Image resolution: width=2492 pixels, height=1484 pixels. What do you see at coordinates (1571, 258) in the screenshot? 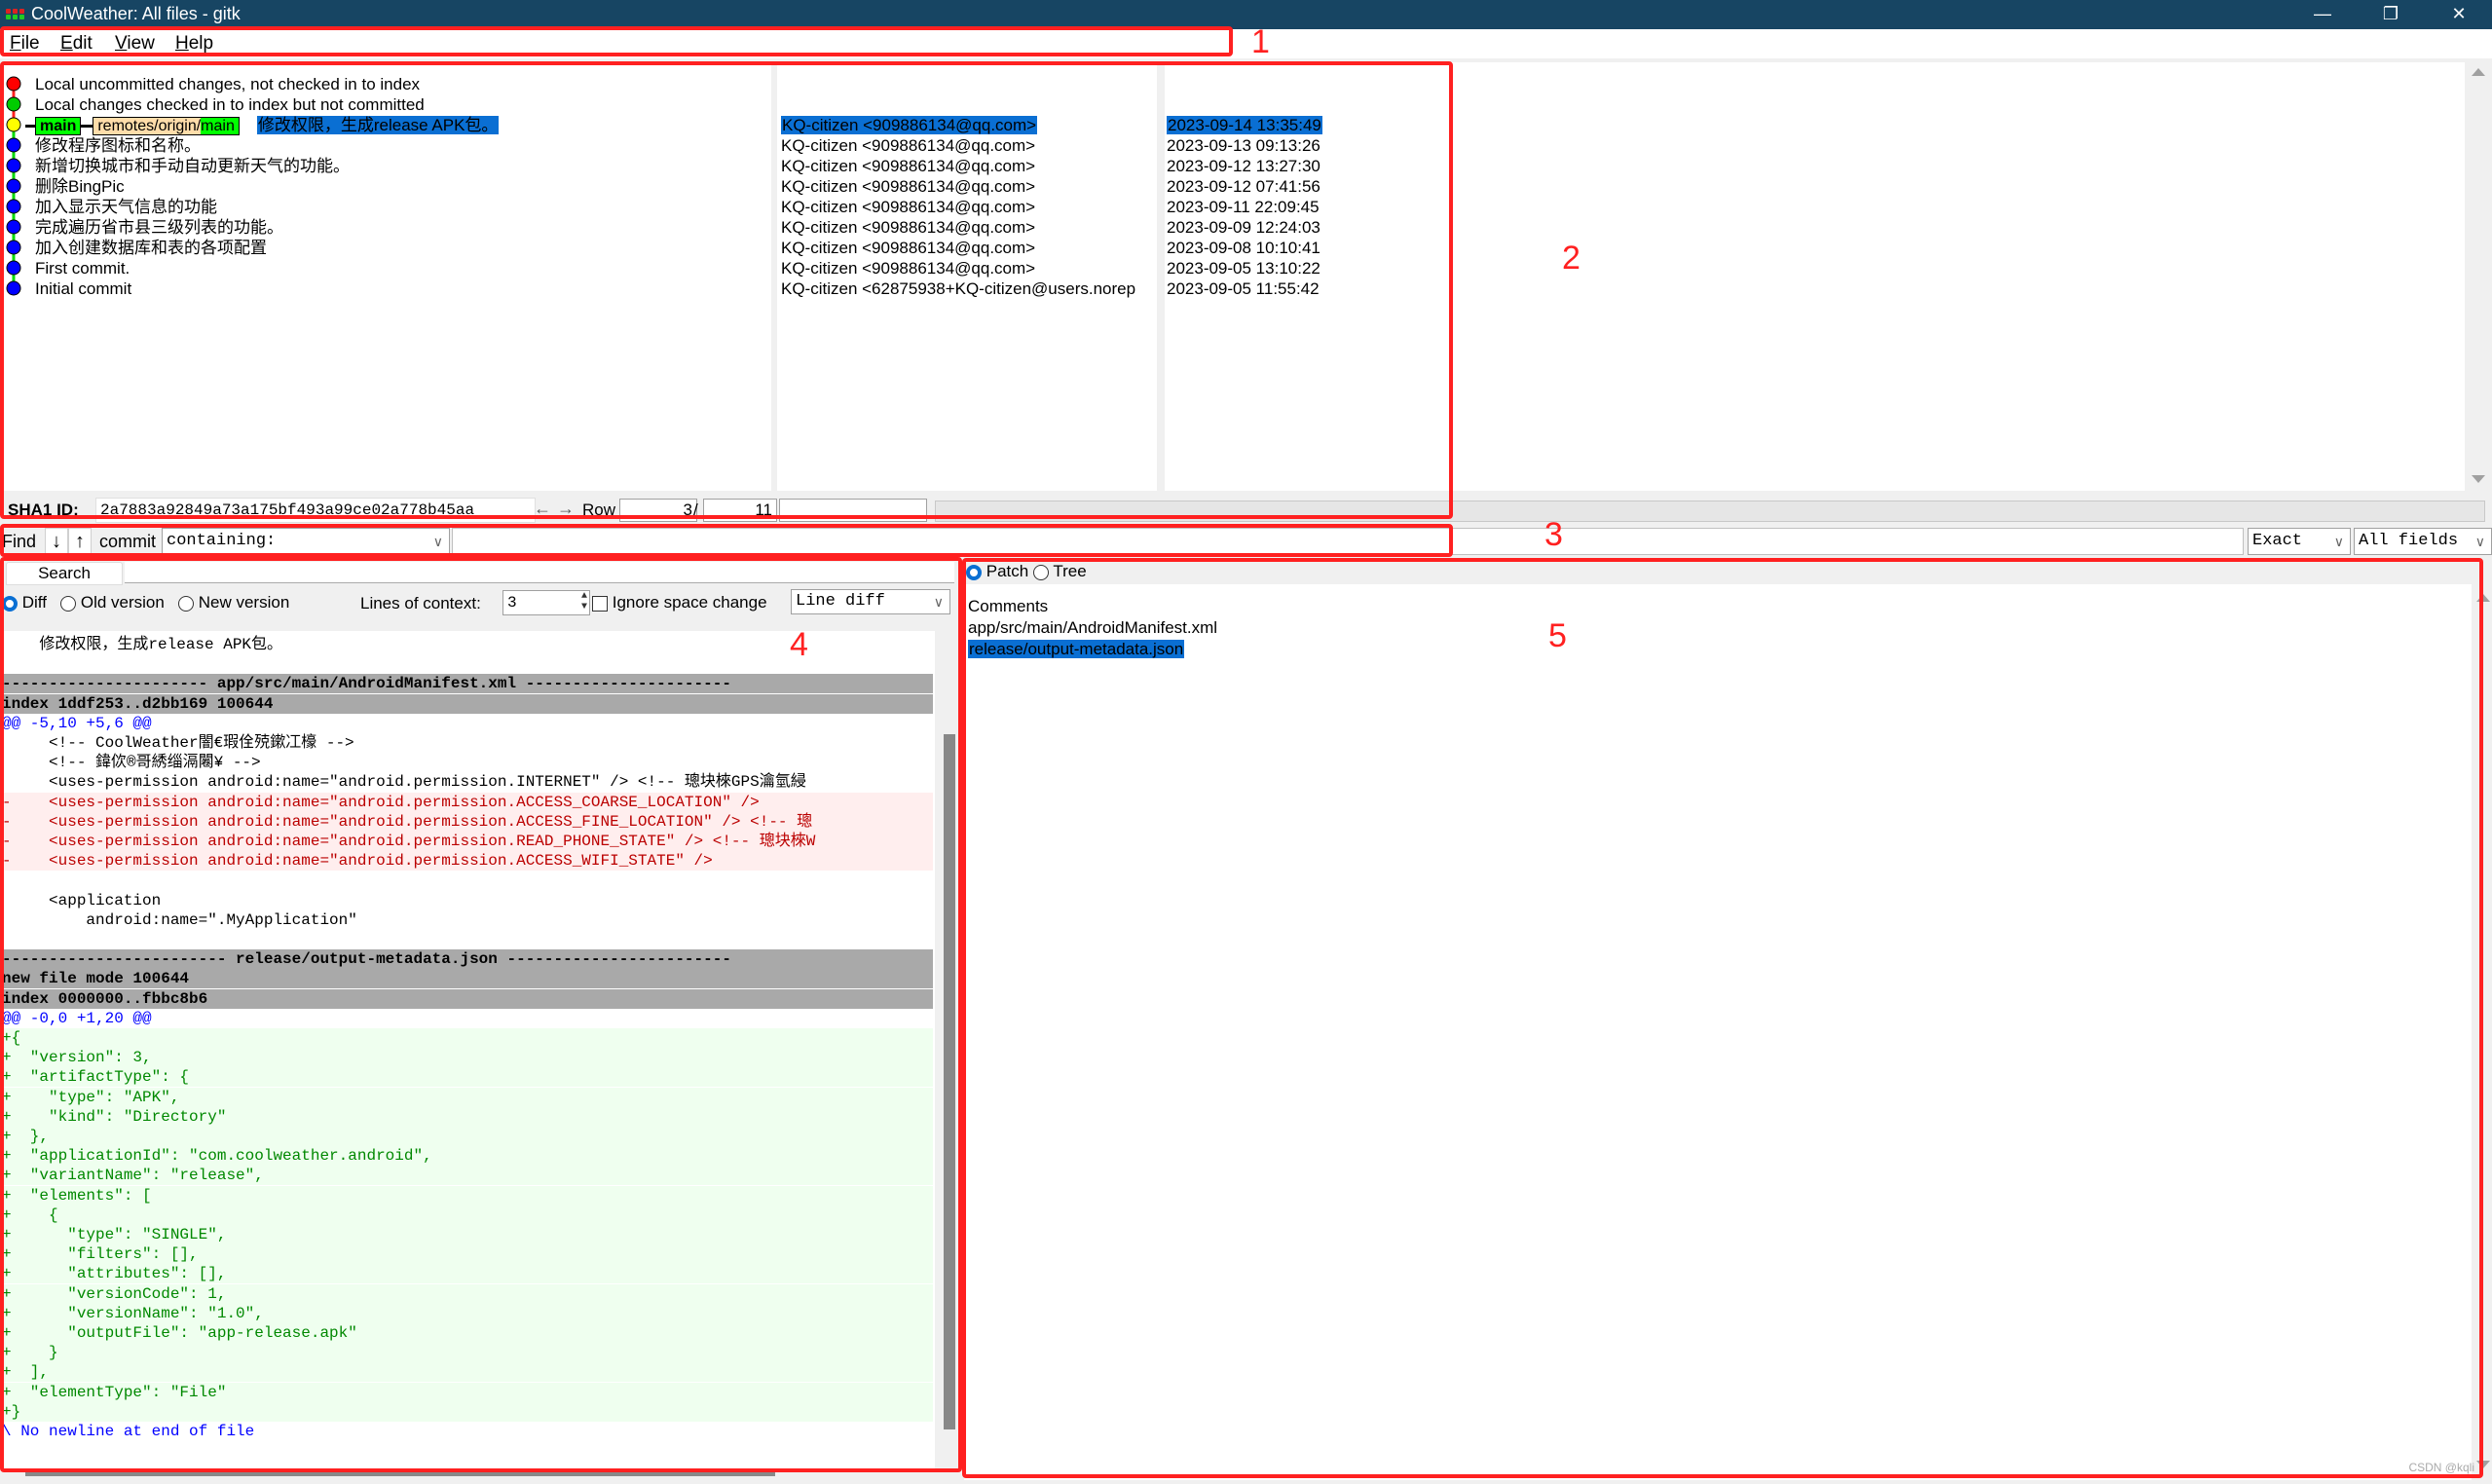
I see `annotation-label-2: 2` at bounding box center [1571, 258].